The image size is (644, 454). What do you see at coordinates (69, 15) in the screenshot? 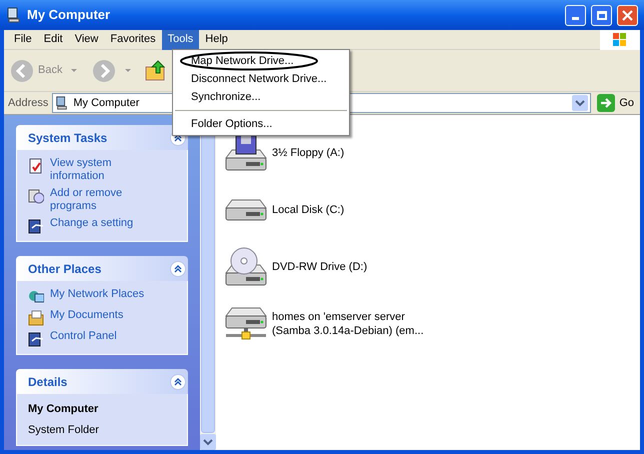
I see `window-title: My Computer` at bounding box center [69, 15].